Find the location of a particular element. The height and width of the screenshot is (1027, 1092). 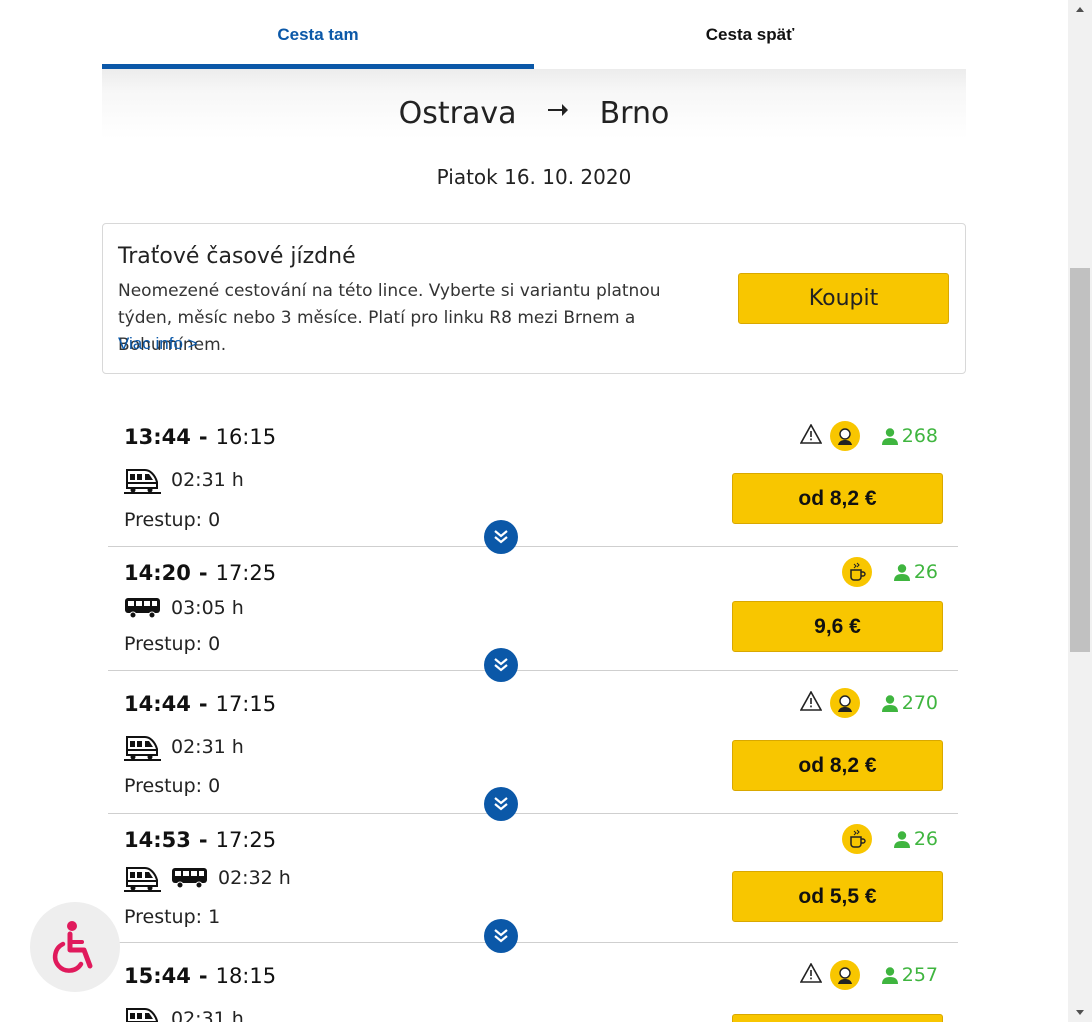

arrival-time: 17:15 is located at coordinates (246, 704).